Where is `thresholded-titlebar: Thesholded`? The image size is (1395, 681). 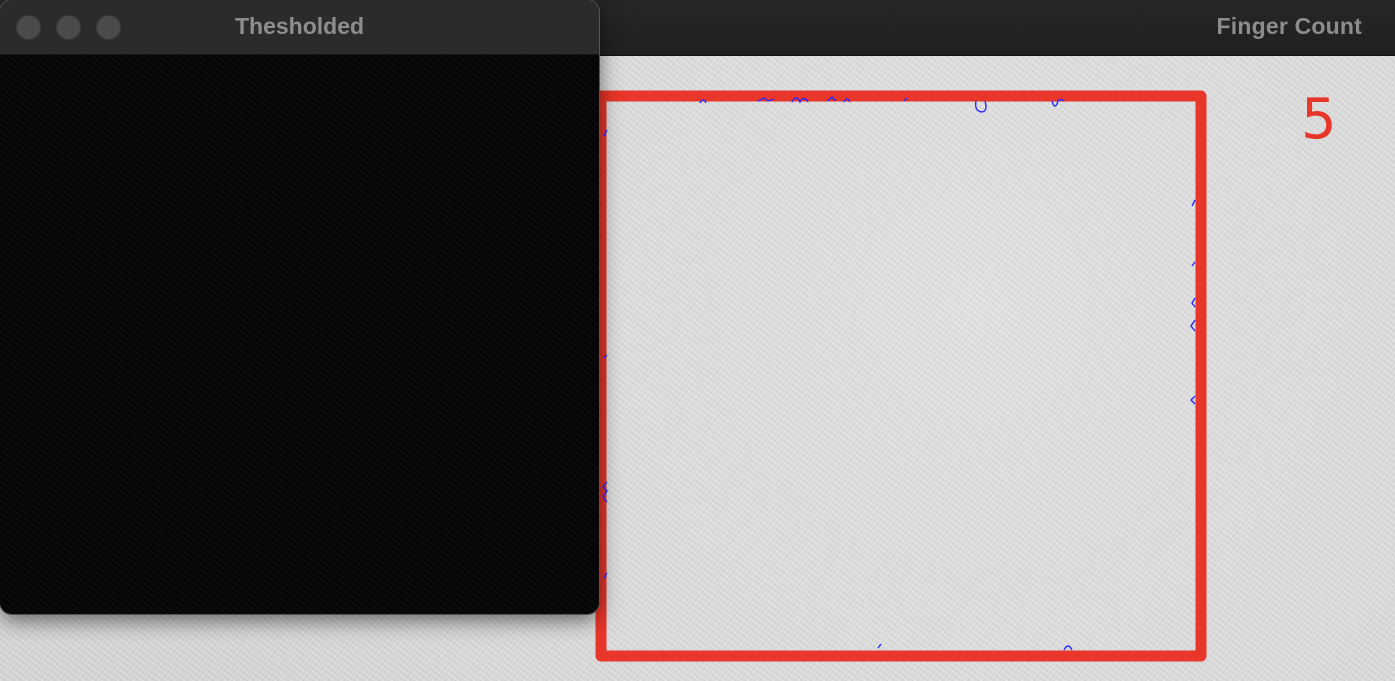
thresholded-titlebar: Thesholded is located at coordinates (299, 27).